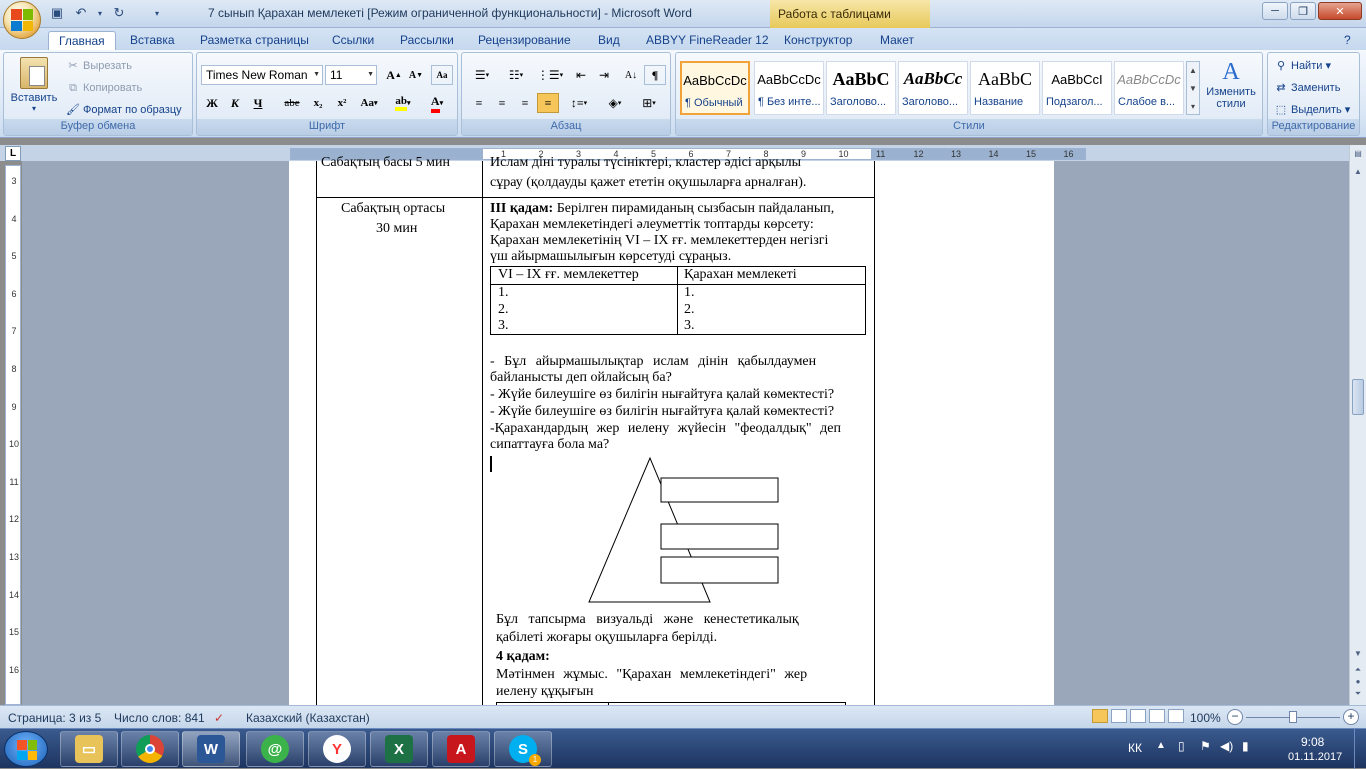 The image size is (1366, 769). I want to click on subscript-button: x₂, so click(318, 103).